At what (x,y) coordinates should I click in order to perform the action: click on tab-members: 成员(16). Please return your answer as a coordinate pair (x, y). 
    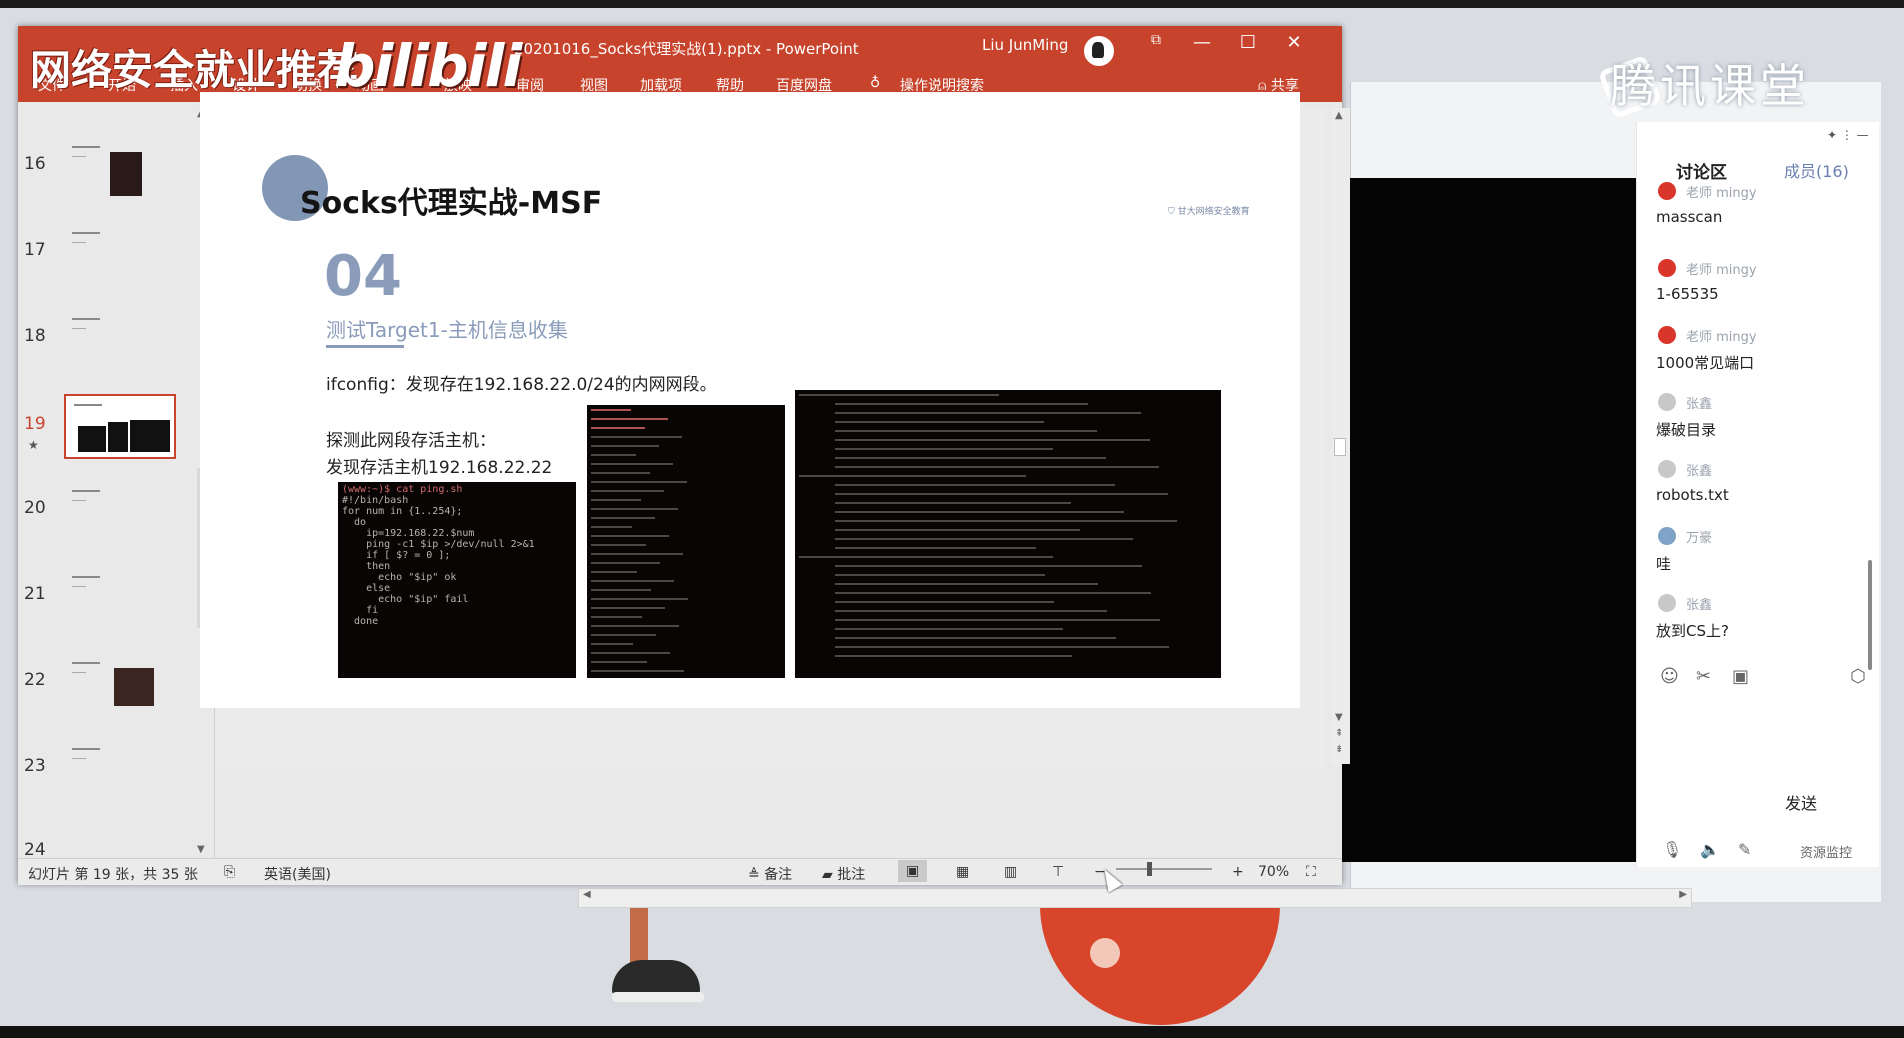
    Looking at the image, I should click on (1816, 170).